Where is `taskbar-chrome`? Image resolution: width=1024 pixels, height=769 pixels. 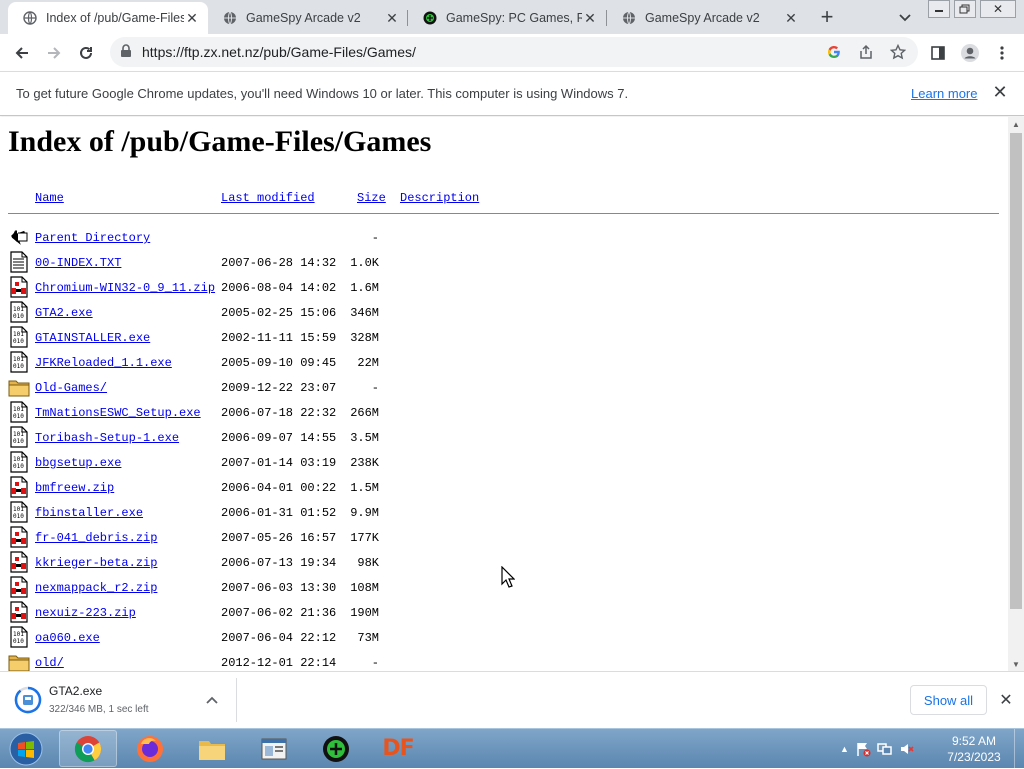 taskbar-chrome is located at coordinates (88, 748).